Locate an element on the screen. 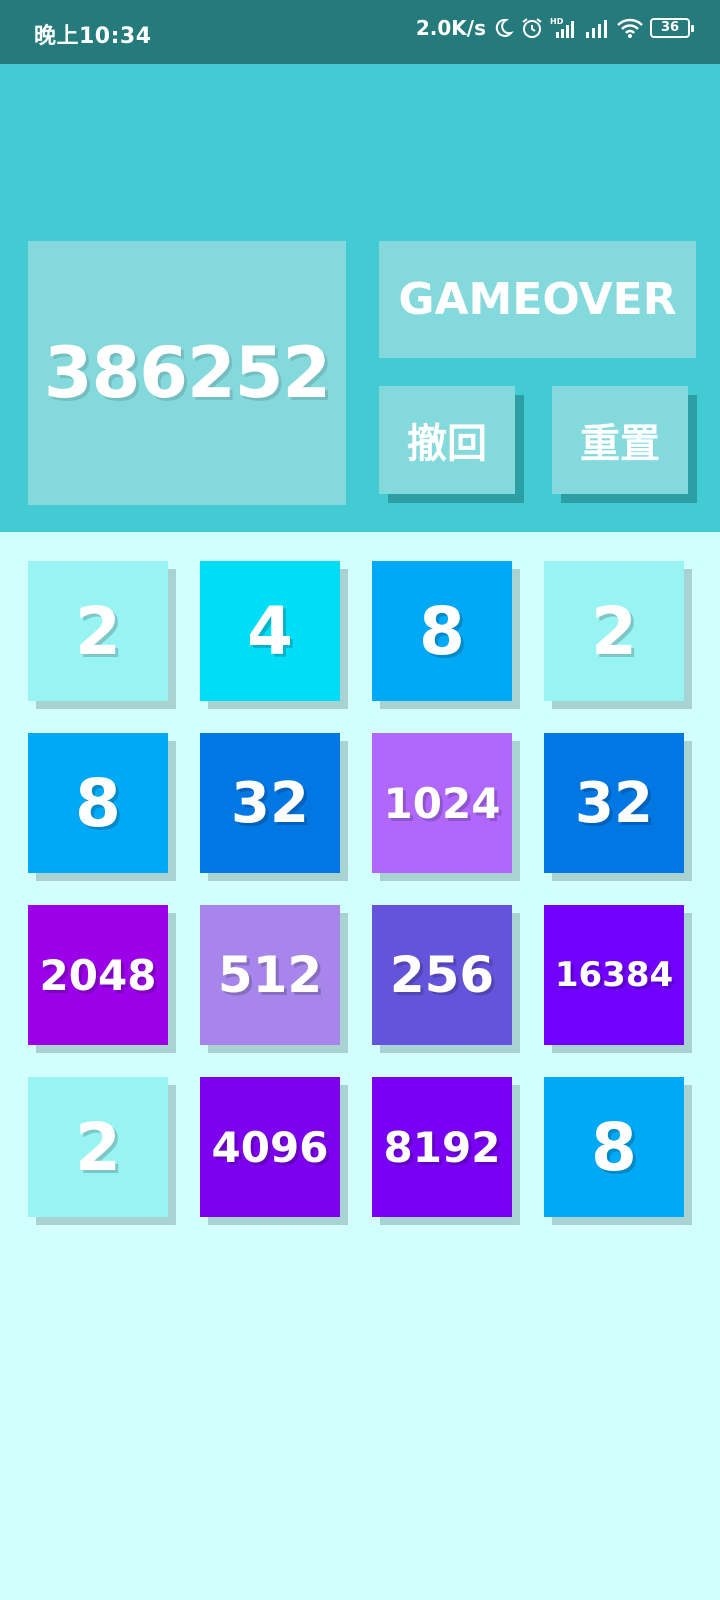 The width and height of the screenshot is (720, 1600). tile-value: 2048 is located at coordinates (98, 975).